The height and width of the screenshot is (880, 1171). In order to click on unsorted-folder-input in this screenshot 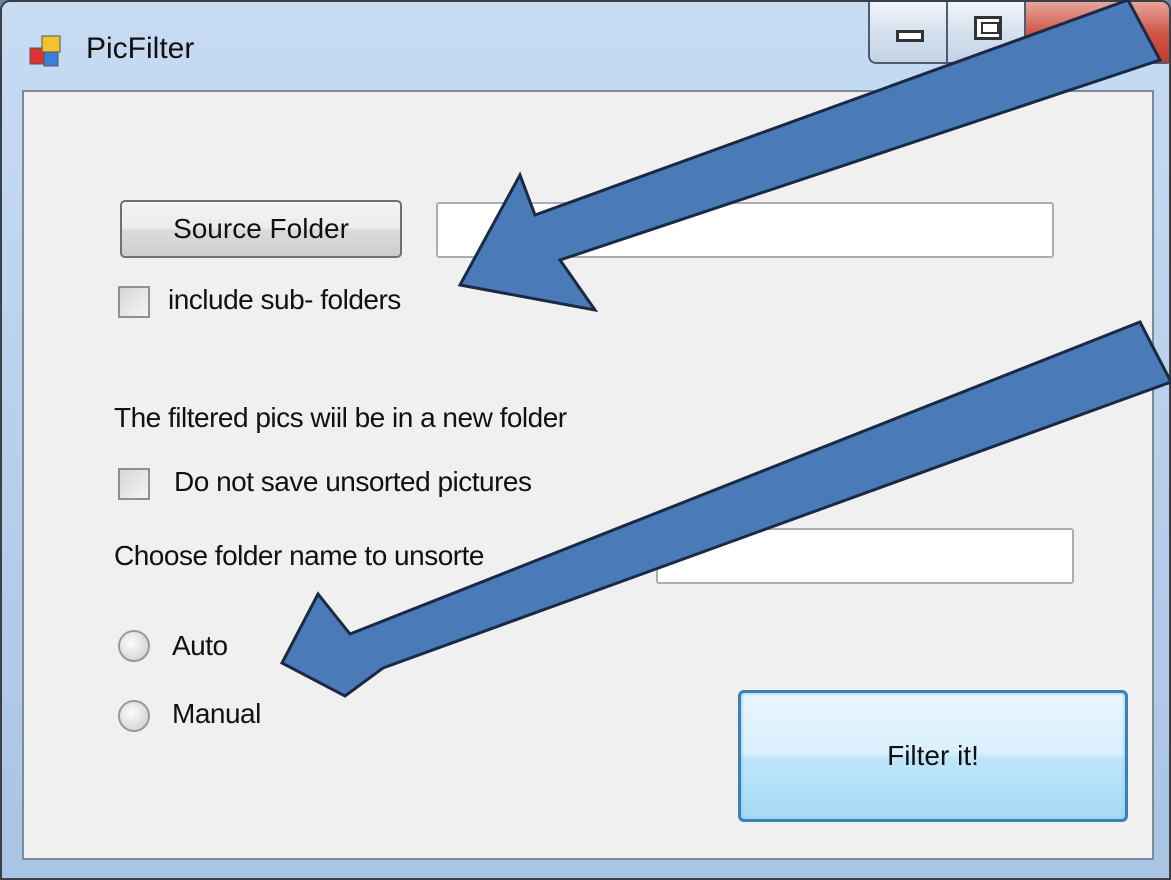, I will do `click(865, 556)`.